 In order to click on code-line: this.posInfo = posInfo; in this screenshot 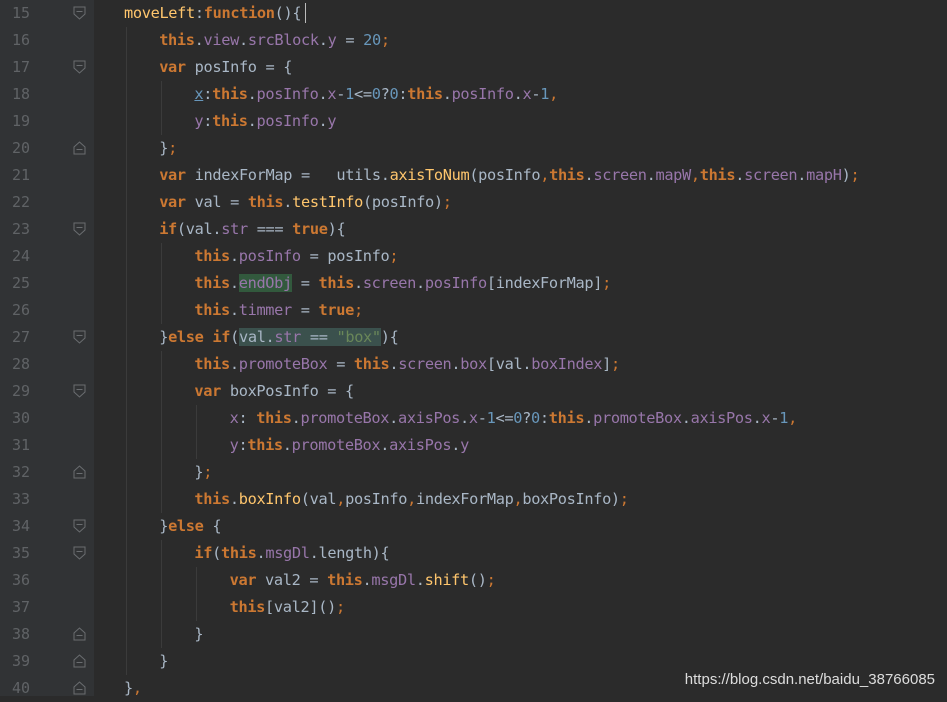, I will do `click(296, 256)`.